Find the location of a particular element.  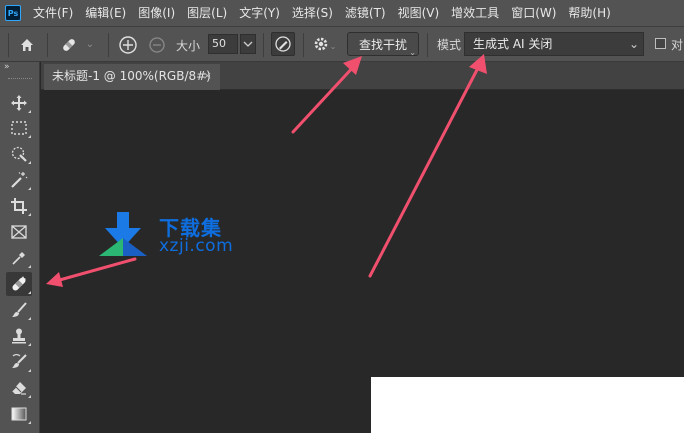

healing-brush-icon is located at coordinates (19, 284).